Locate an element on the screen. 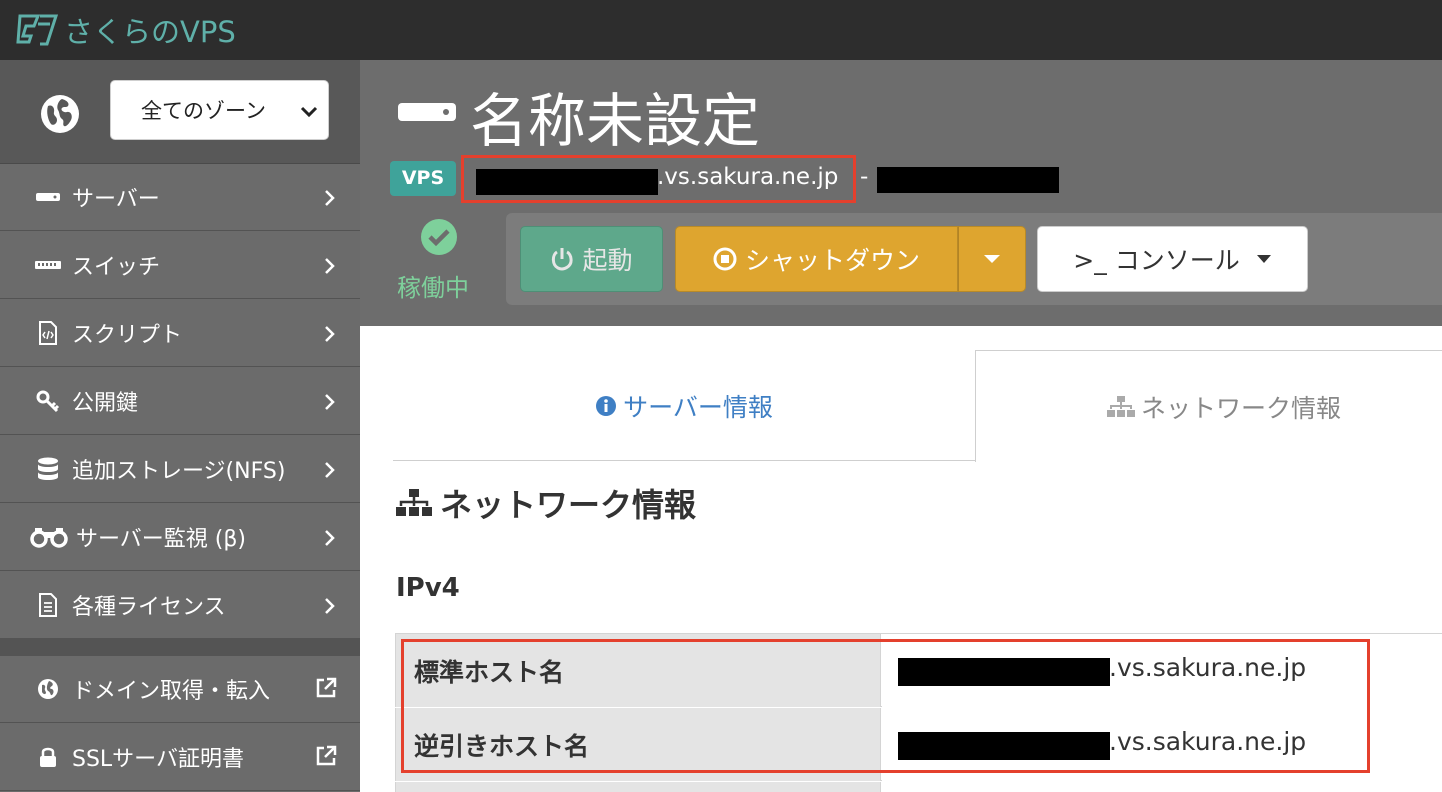  shutdown-button-label: シャットダウン is located at coordinates (832, 260).